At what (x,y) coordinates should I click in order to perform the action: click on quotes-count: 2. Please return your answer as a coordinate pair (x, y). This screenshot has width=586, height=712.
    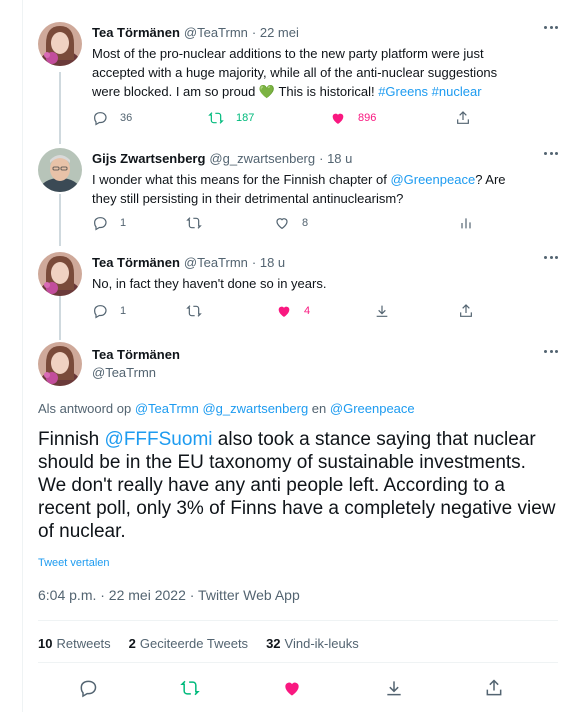
    Looking at the image, I should click on (132, 643).